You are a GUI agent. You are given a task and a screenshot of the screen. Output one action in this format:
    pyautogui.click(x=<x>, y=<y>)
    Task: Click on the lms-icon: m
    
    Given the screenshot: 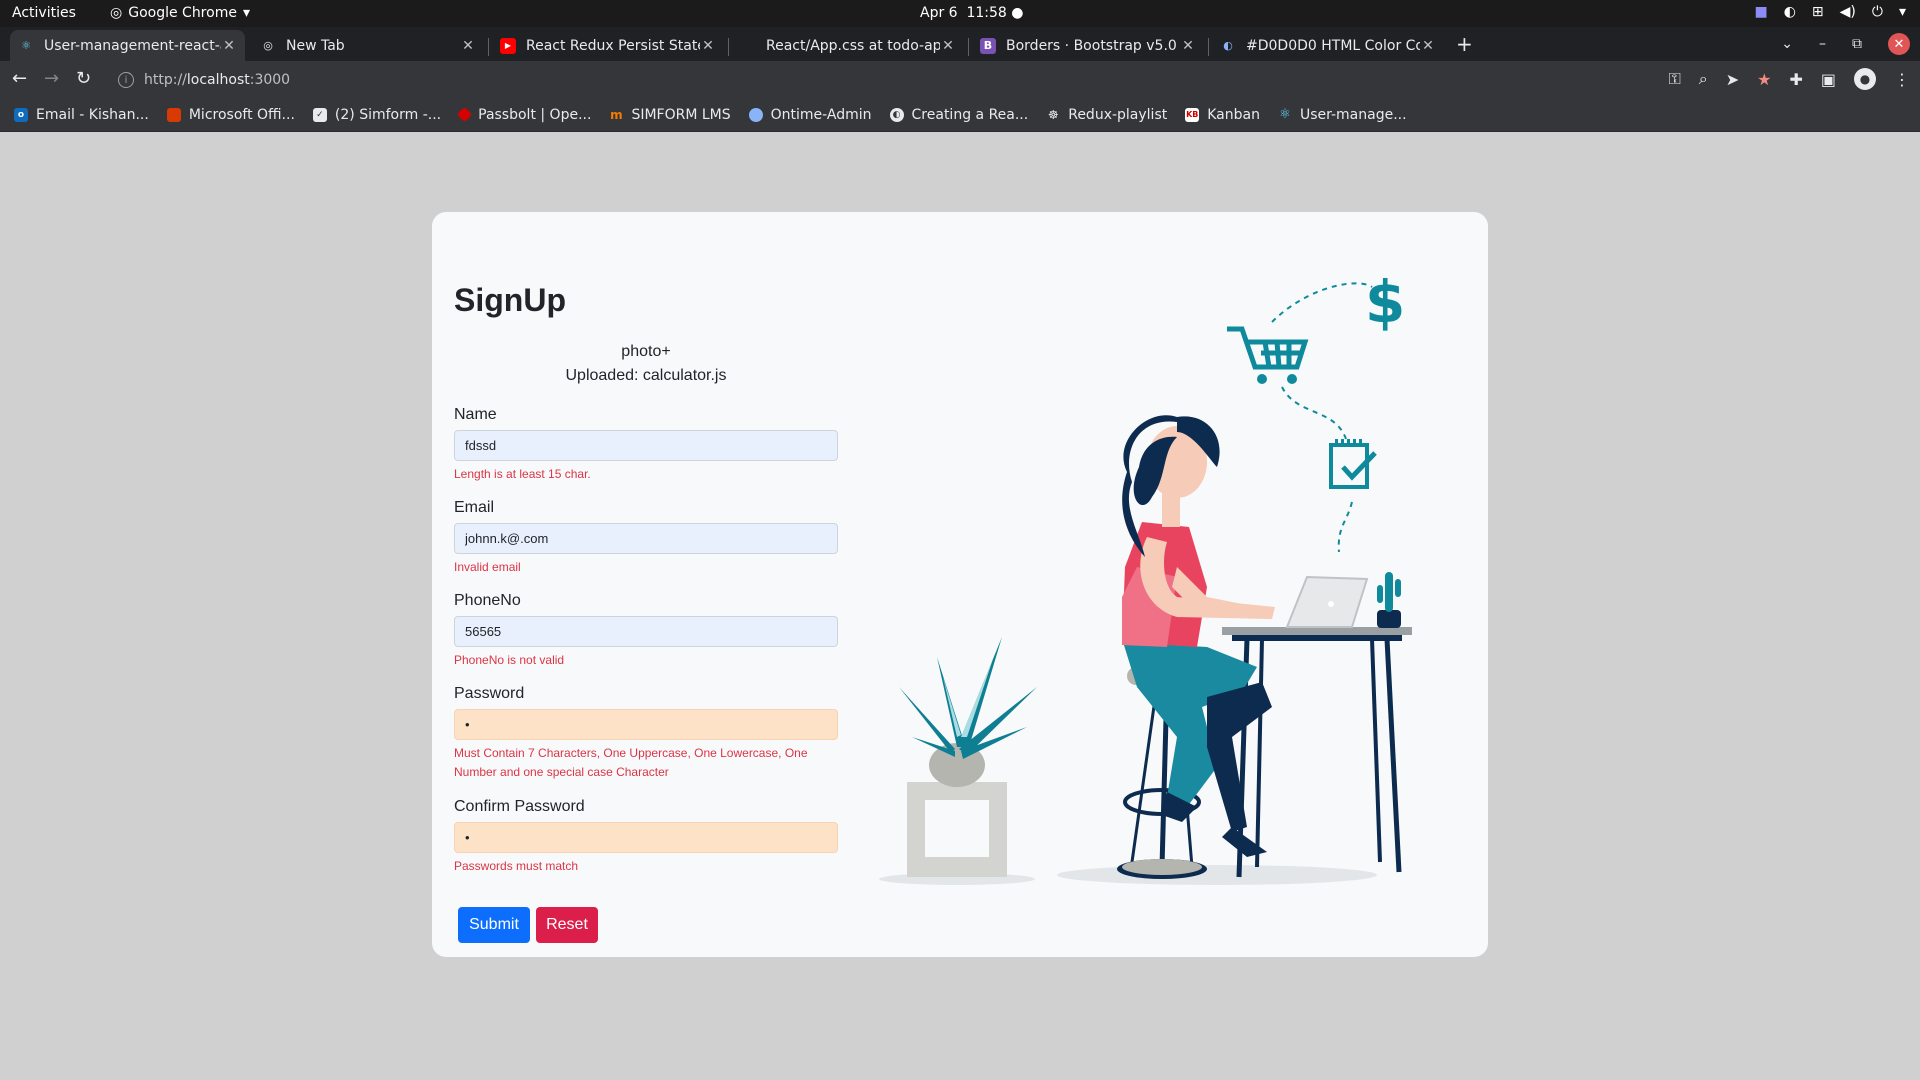 What is the action you would take?
    pyautogui.click(x=616, y=114)
    